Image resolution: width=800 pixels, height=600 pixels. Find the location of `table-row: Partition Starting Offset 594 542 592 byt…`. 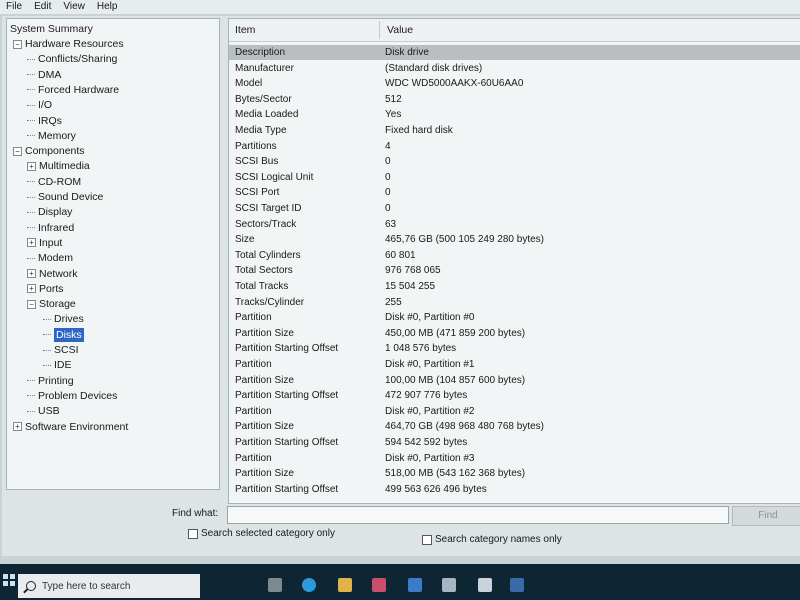

table-row: Partition Starting Offset 594 542 592 byt… is located at coordinates (514, 442).